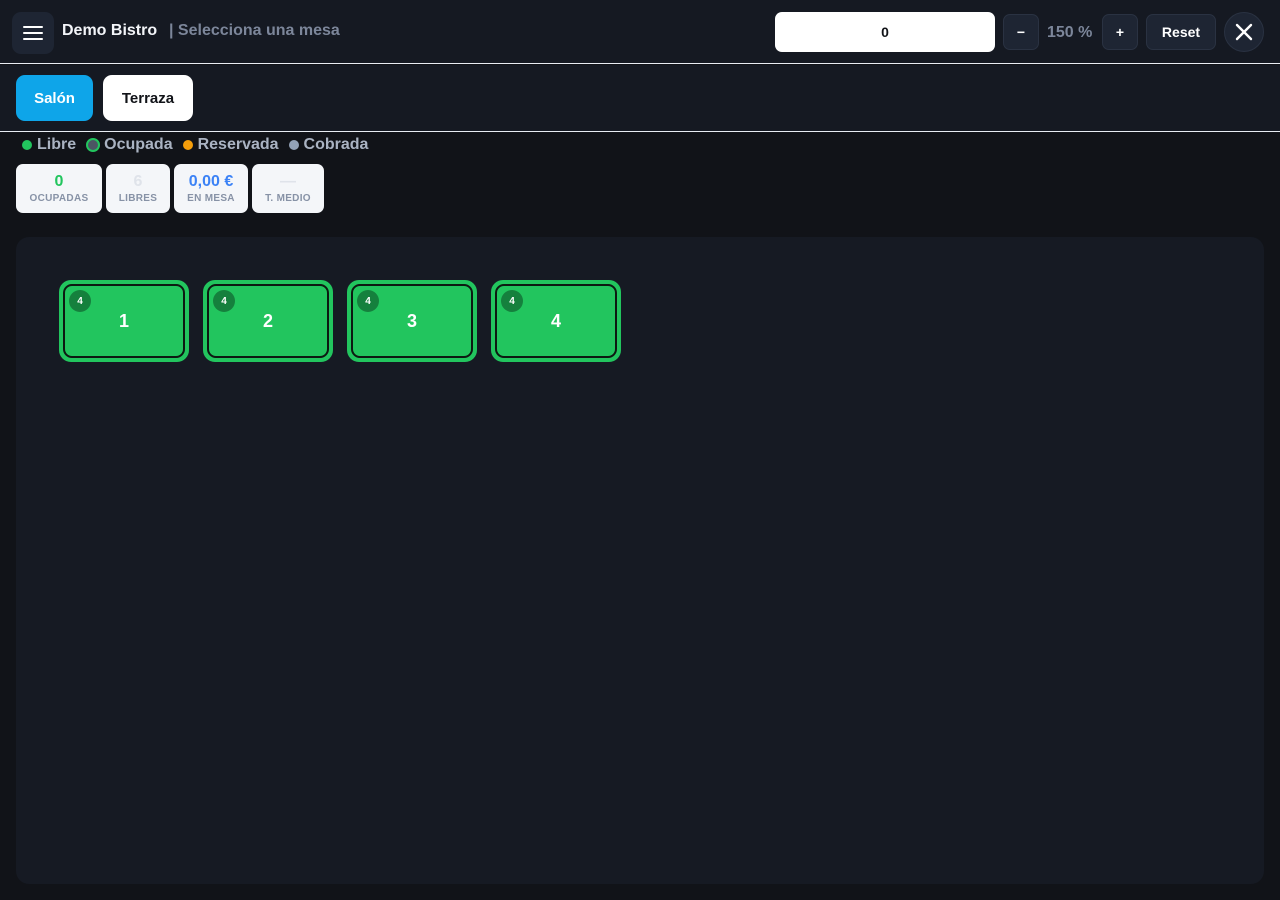  I want to click on stat-libres: 6 LIBRES, so click(138, 188).